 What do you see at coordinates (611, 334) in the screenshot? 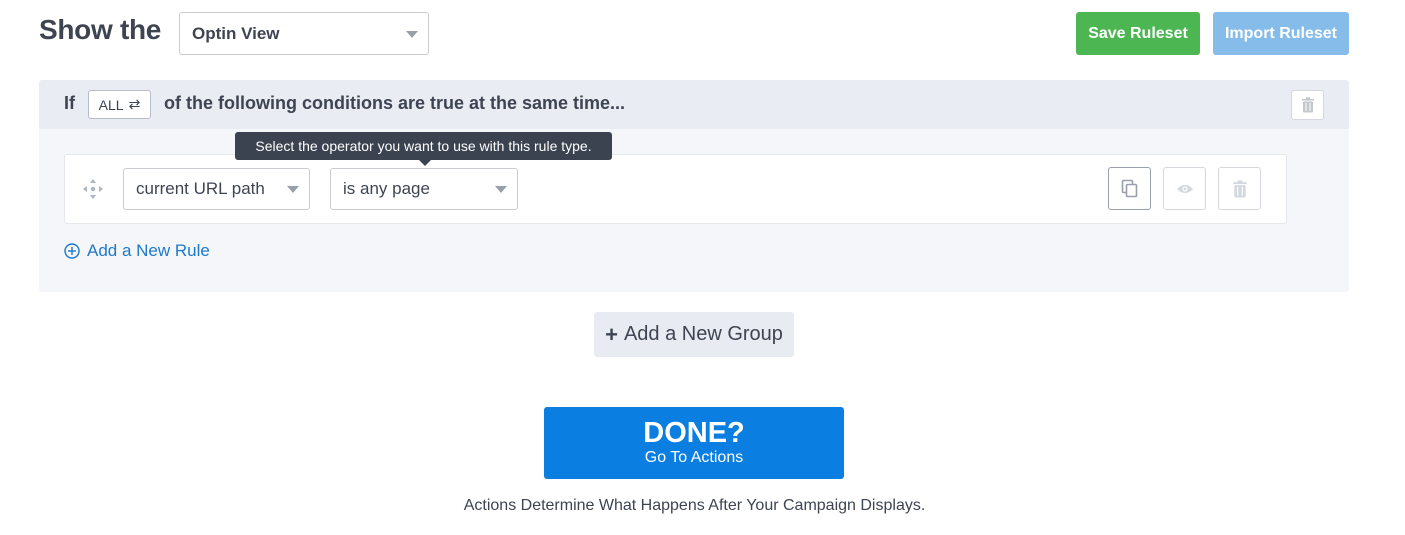
I see `plus-icon: +` at bounding box center [611, 334].